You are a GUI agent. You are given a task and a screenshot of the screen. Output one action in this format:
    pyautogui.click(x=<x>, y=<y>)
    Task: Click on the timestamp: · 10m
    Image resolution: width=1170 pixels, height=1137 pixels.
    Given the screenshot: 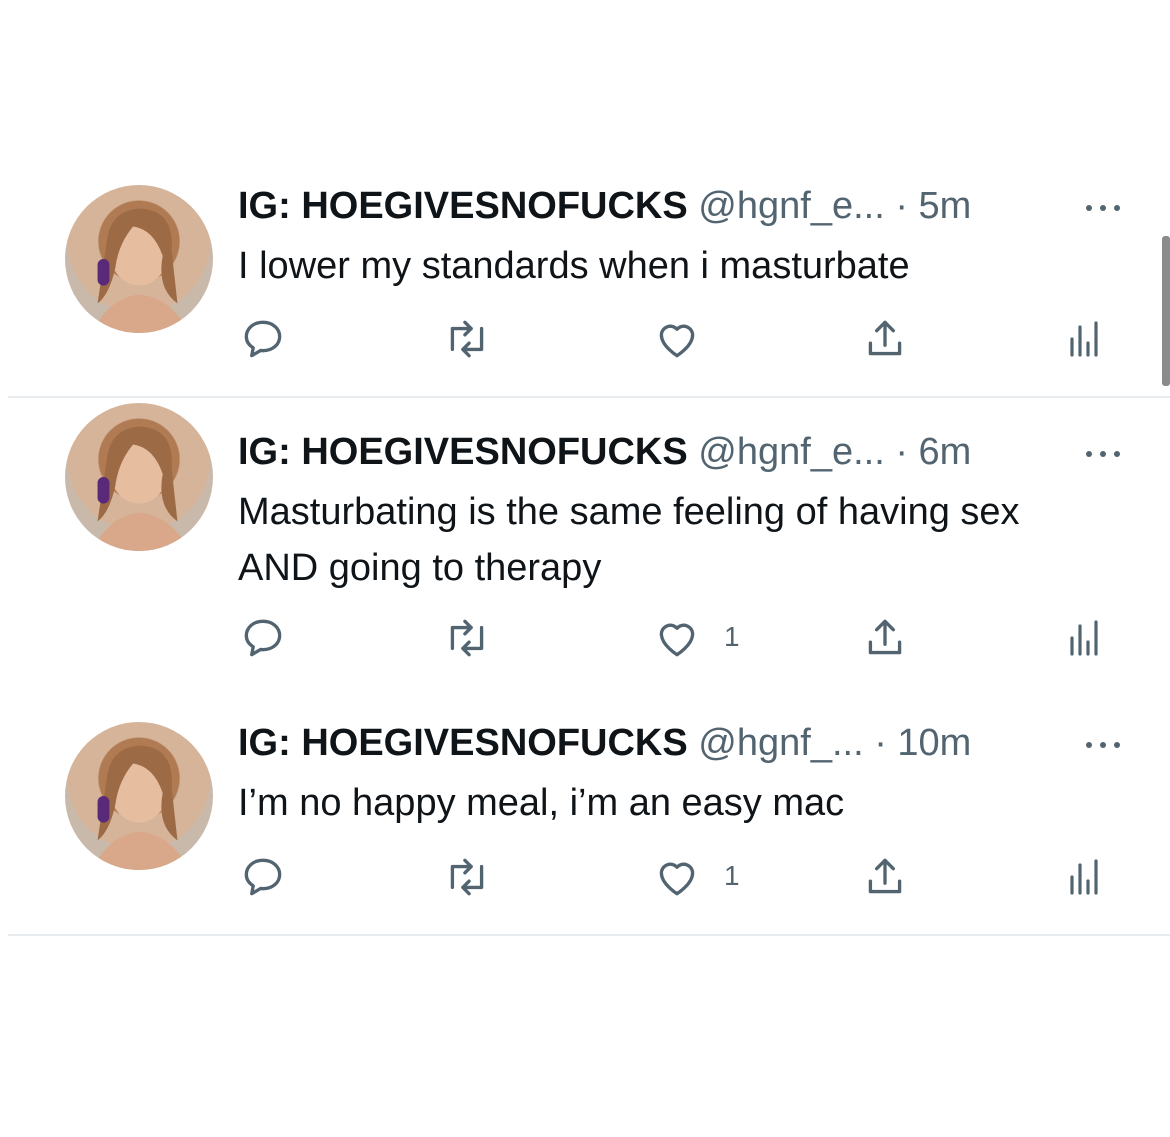 What is the action you would take?
    pyautogui.click(x=922, y=743)
    